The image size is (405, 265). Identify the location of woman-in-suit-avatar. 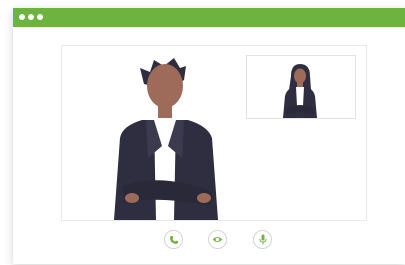
(300, 91).